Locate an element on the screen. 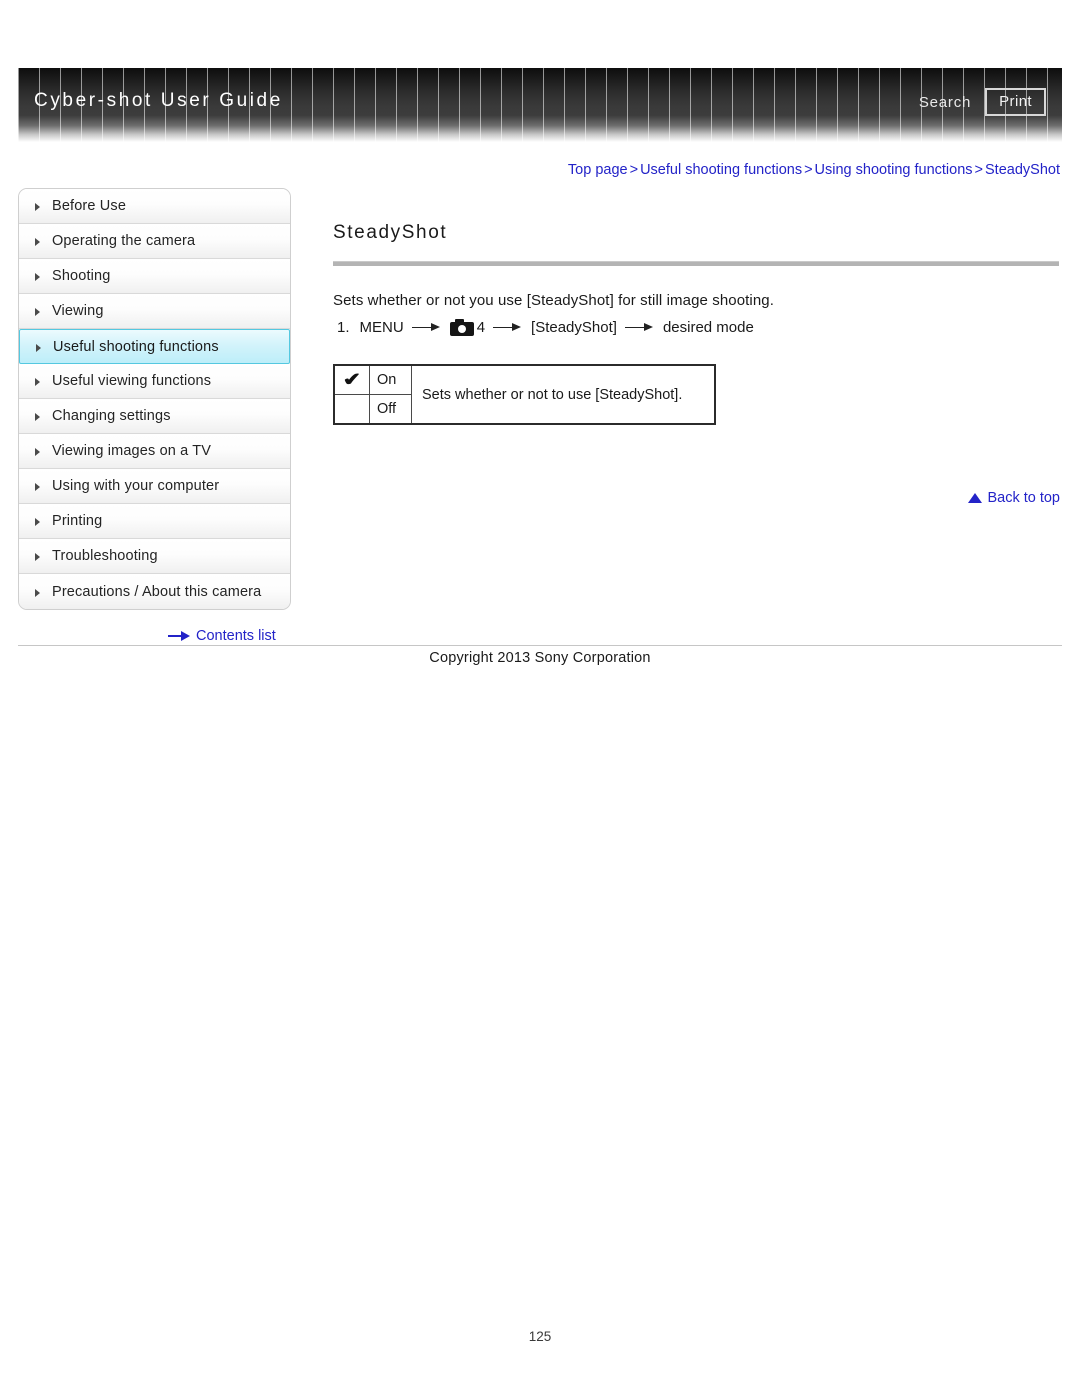 This screenshot has height=1397, width=1080. step-number: 1. is located at coordinates (343, 327).